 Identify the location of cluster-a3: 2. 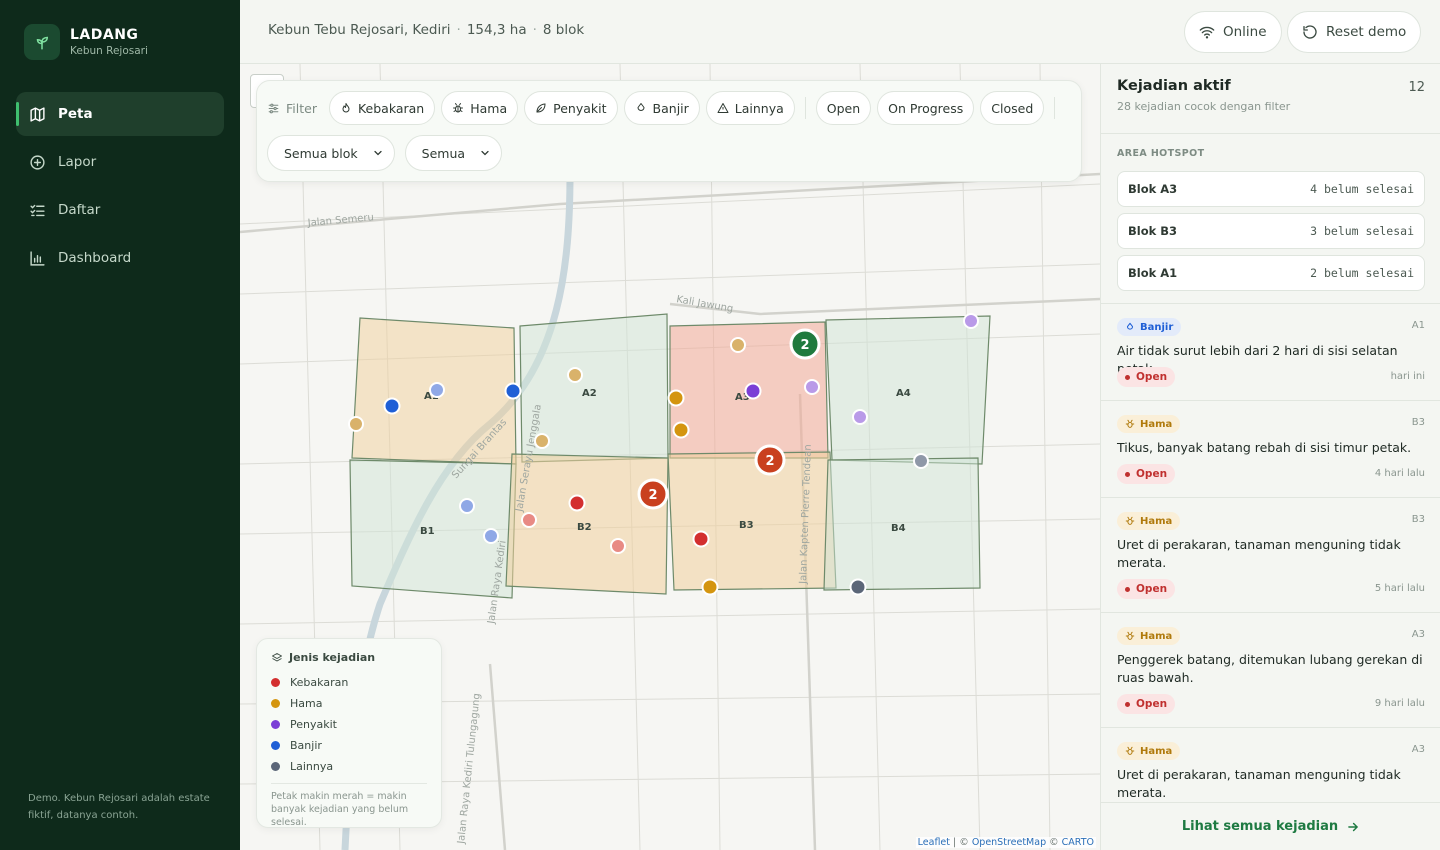
(805, 344).